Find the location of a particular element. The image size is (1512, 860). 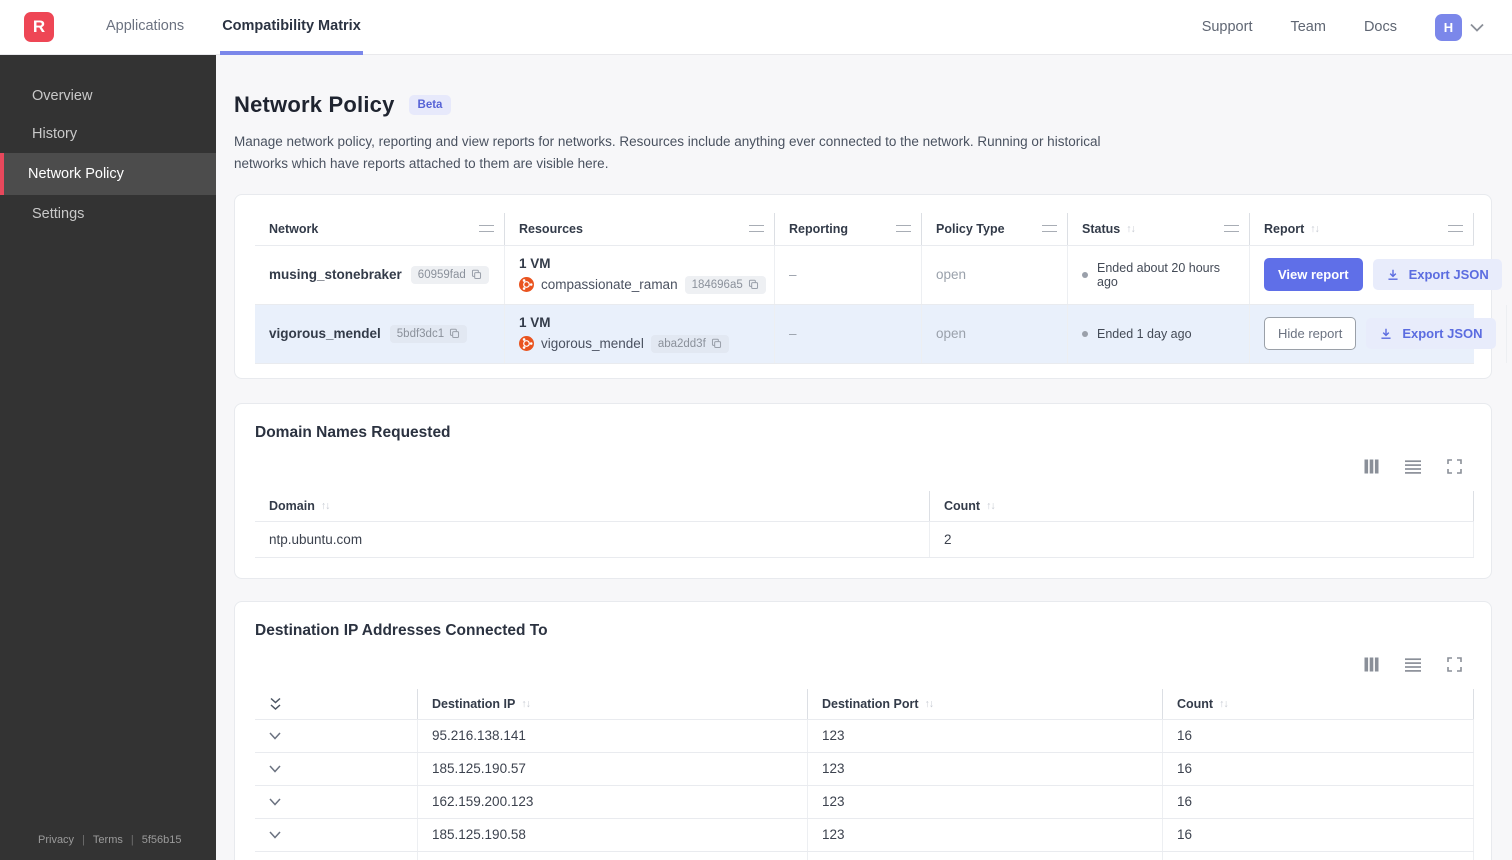

nav-link-docs: Docs is located at coordinates (1380, 27).